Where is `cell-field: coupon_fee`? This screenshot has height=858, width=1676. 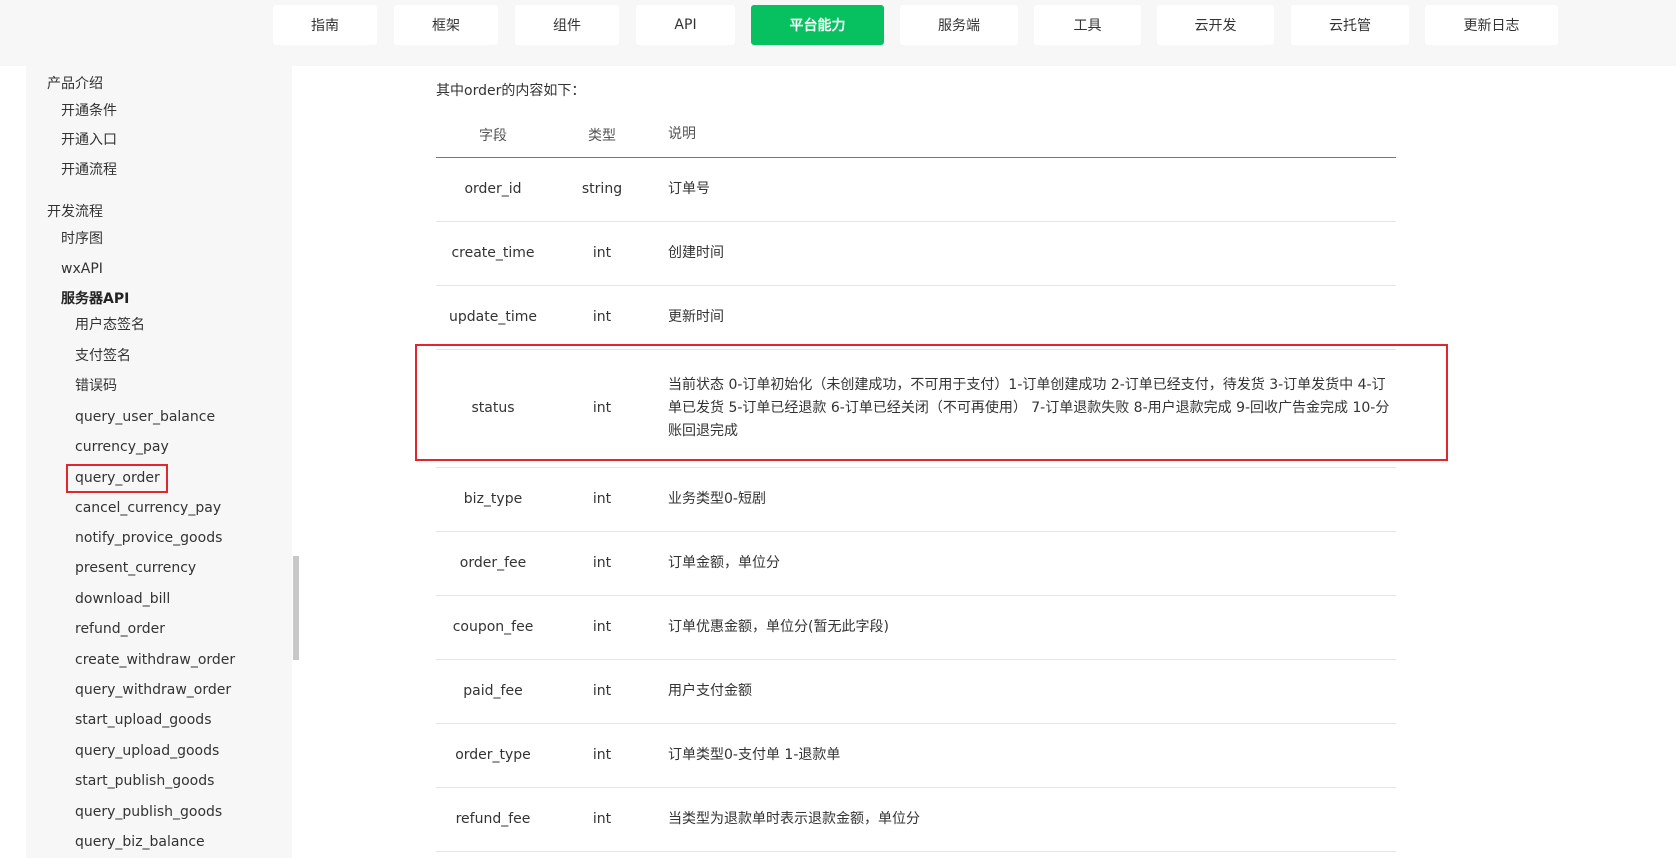 cell-field: coupon_fee is located at coordinates (493, 627).